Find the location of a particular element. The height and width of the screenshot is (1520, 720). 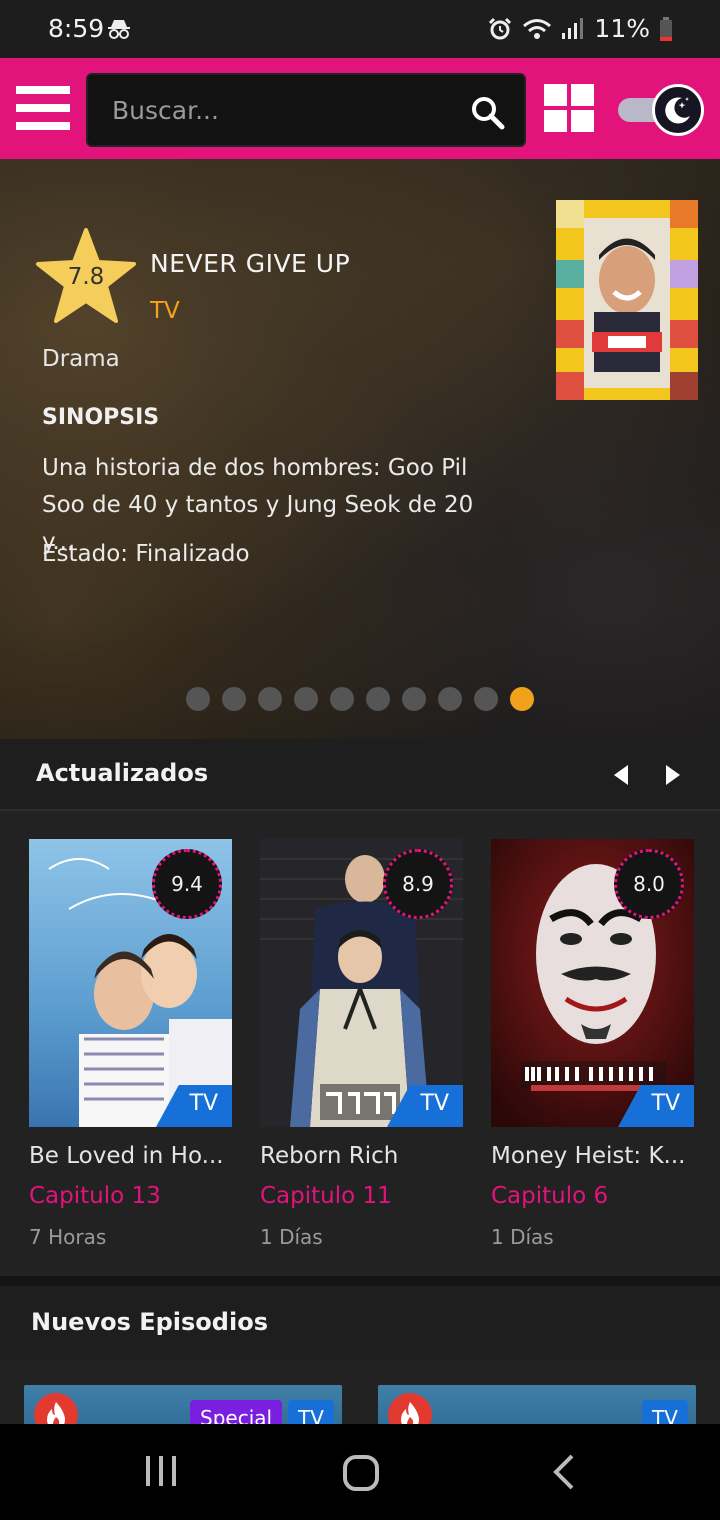

moon-icon is located at coordinates (678, 110).